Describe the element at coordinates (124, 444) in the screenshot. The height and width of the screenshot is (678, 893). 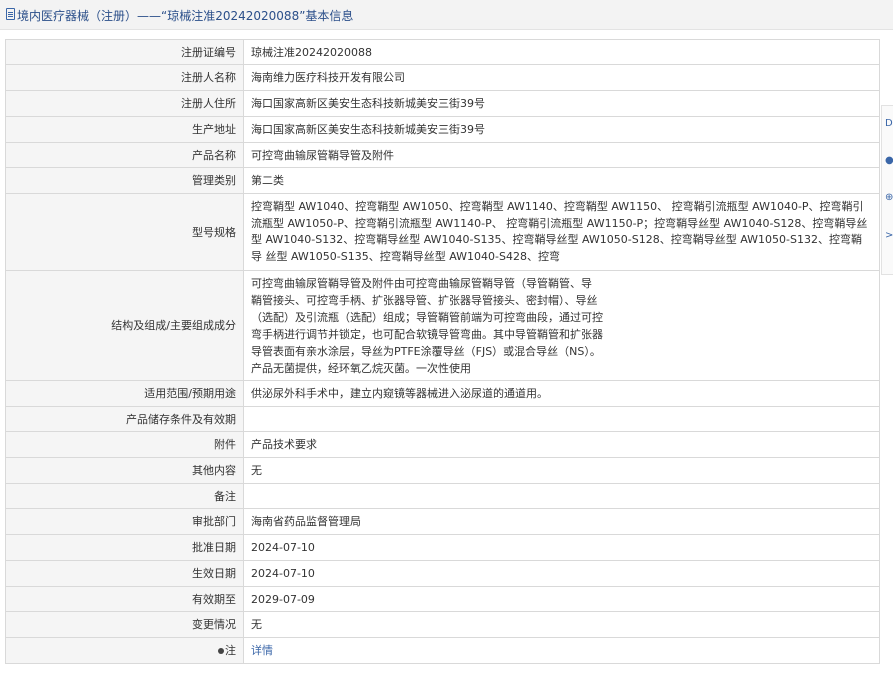
I see `field-label: 附件` at that location.